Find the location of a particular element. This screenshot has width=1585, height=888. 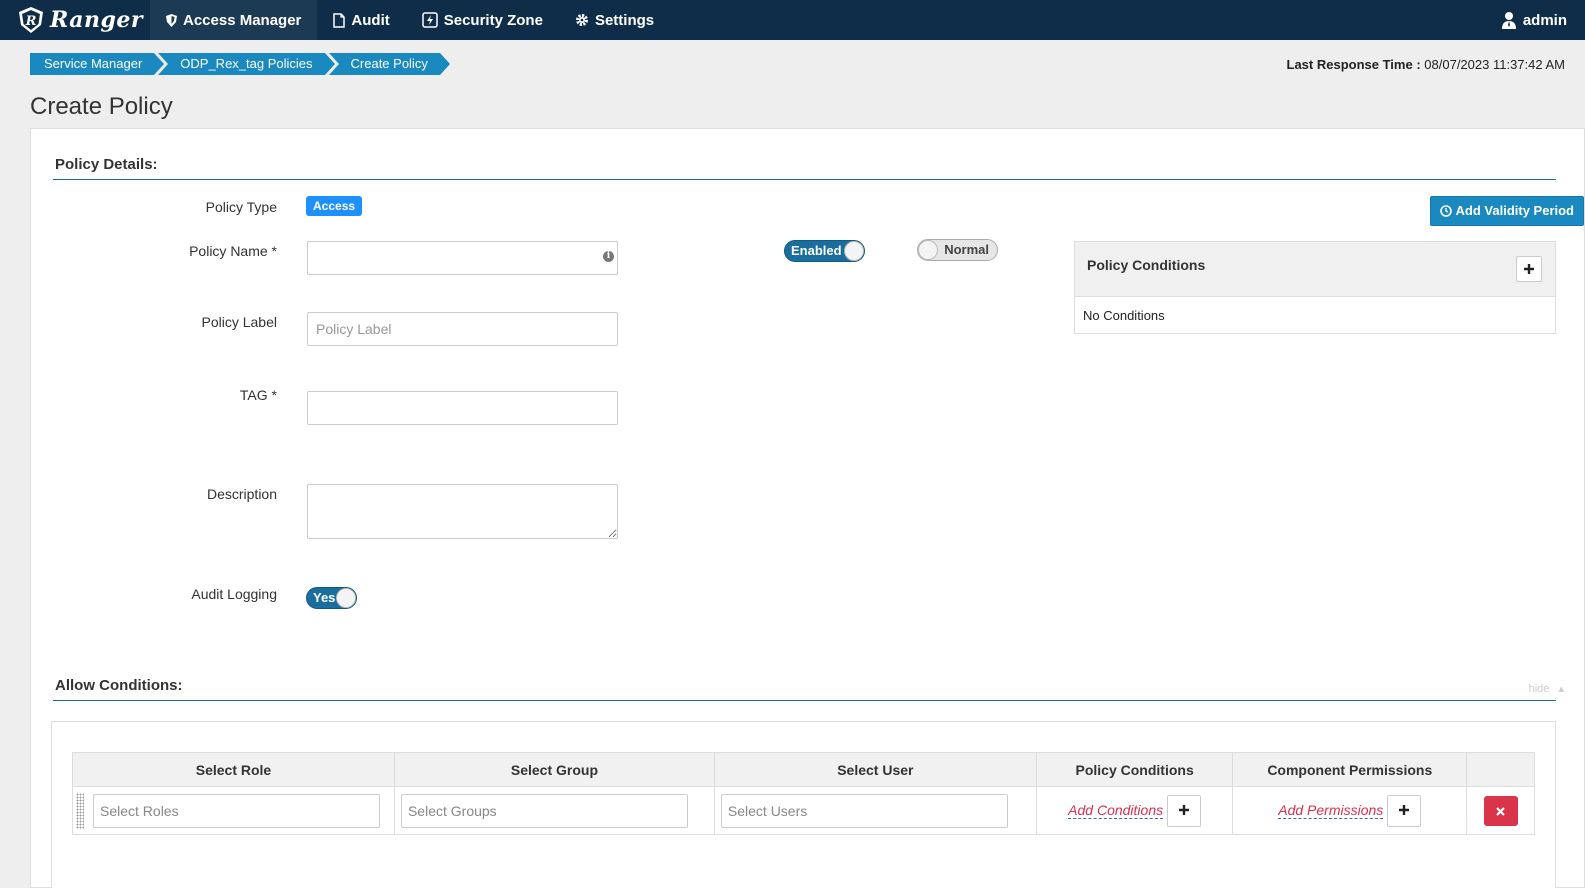

policy-details-title: Policy Details: is located at coordinates (106, 164).